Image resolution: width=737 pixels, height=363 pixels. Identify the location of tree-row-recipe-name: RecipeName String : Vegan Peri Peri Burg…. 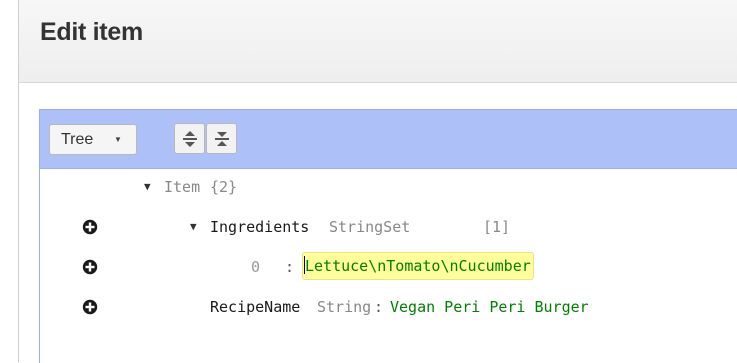
(388, 307).